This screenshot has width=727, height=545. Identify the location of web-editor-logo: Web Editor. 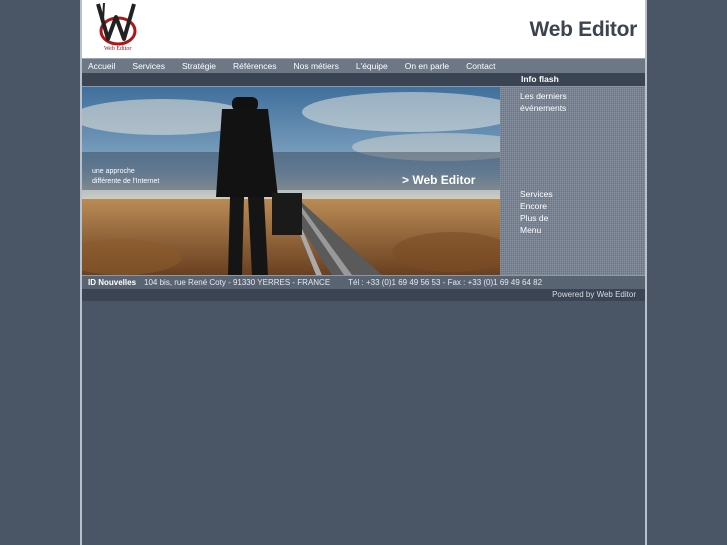
(116, 27).